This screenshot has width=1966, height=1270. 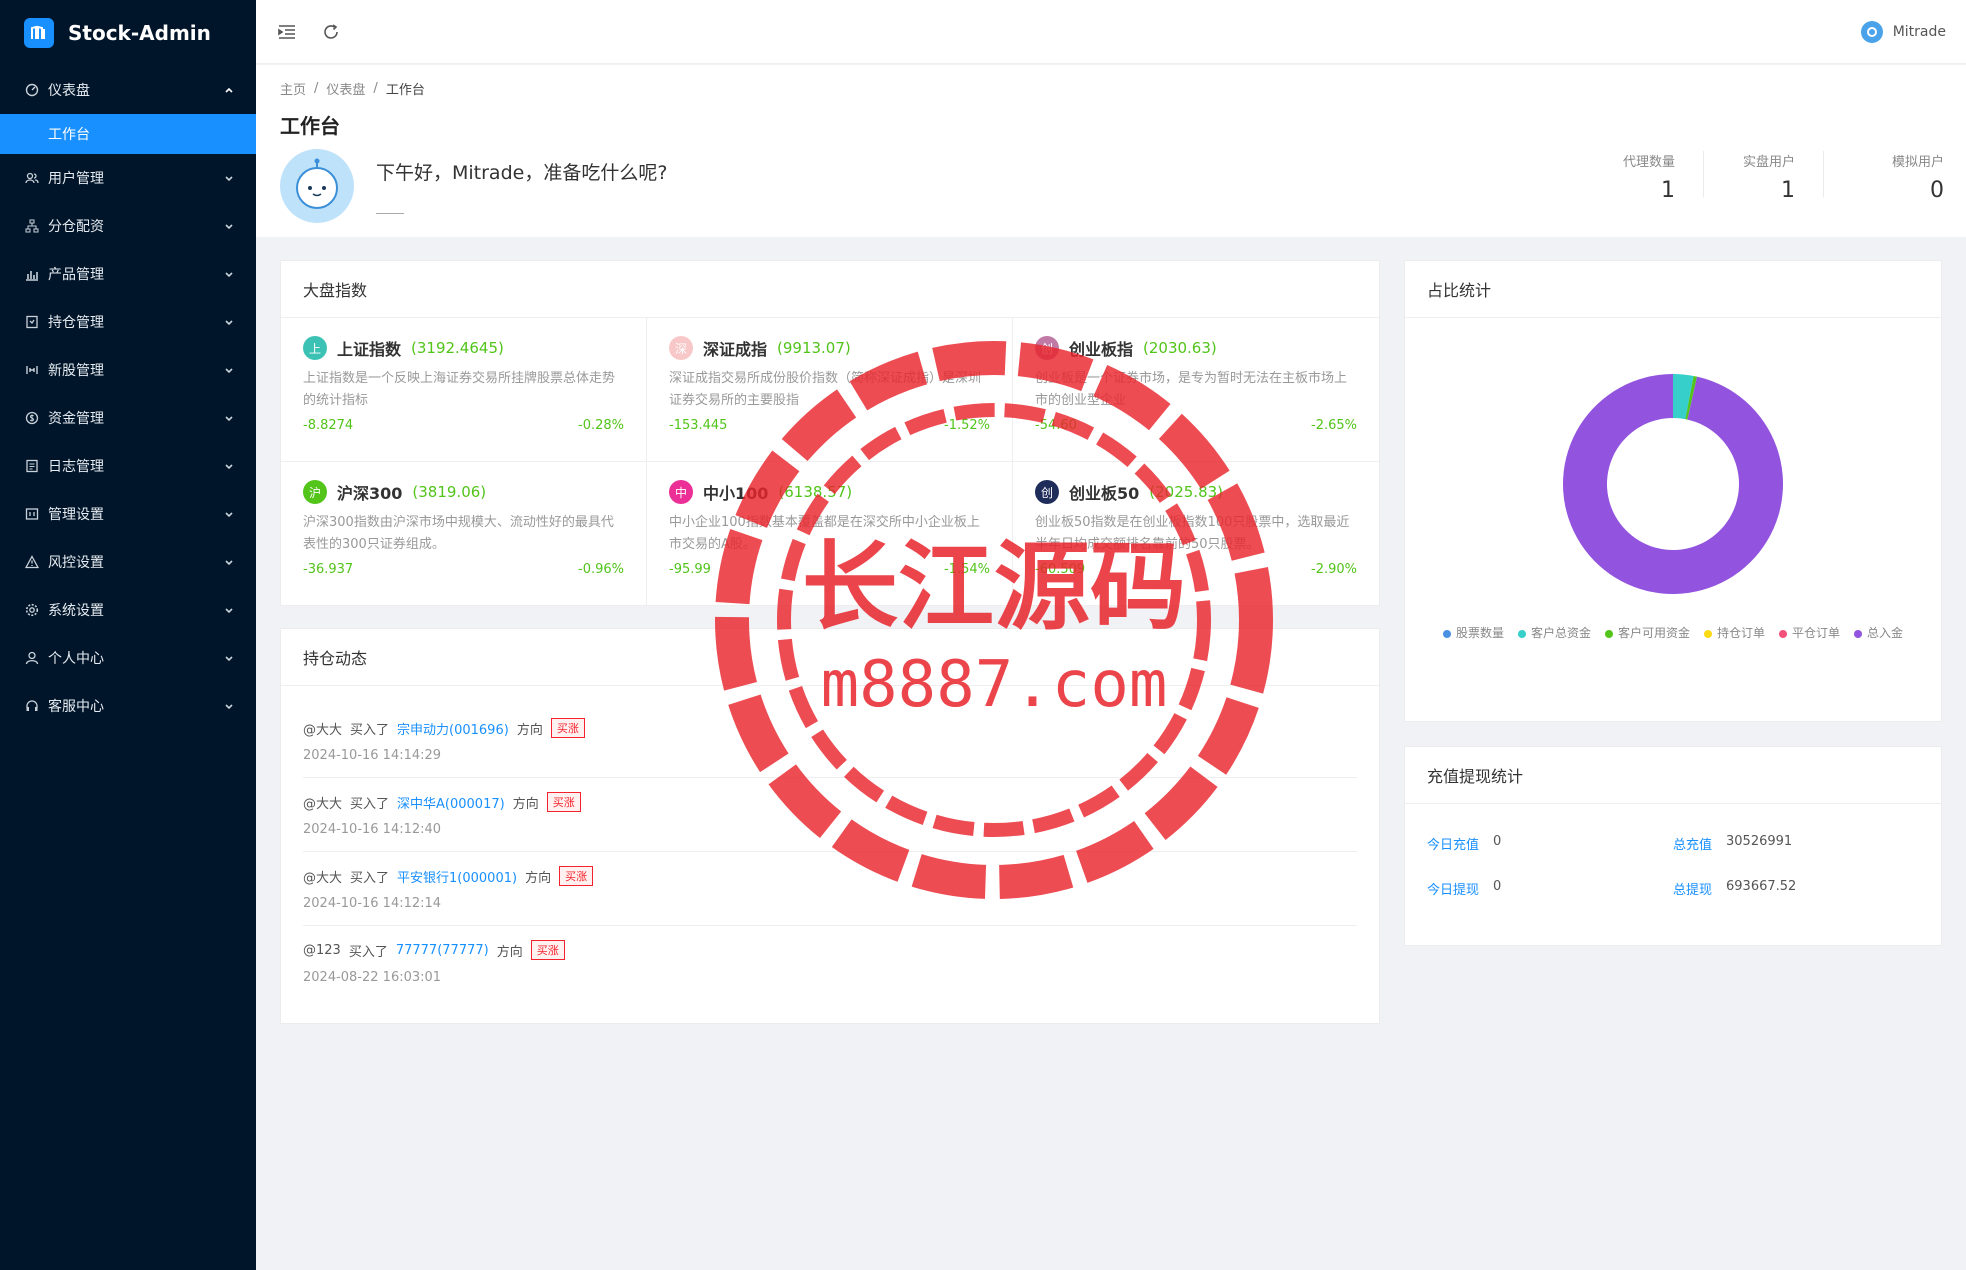 I want to click on greeting-divider, so click(x=390, y=213).